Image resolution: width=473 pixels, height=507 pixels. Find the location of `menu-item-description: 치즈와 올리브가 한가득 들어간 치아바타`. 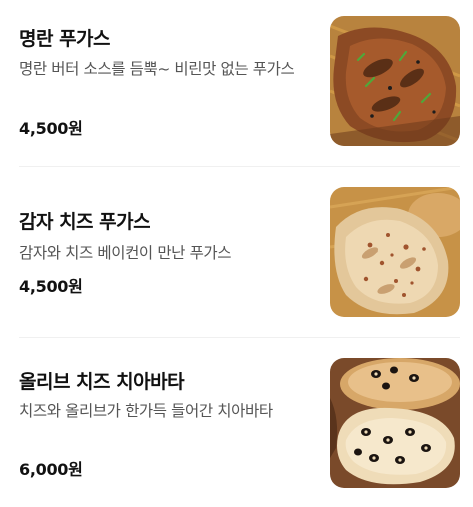

menu-item-description: 치즈와 올리브가 한가득 들어간 치아바타 is located at coordinates (146, 411).